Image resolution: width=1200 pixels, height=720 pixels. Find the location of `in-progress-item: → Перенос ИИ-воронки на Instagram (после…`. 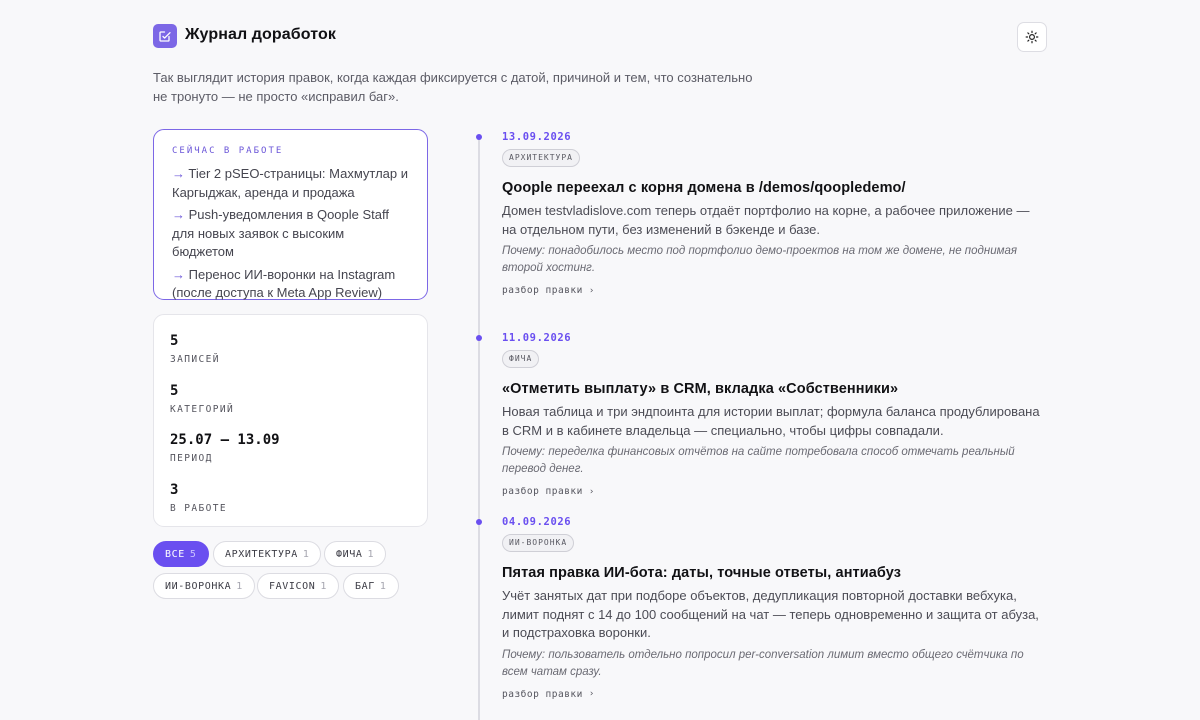

in-progress-item: → Перенос ИИ-воронки на Instagram (после… is located at coordinates (290, 284).